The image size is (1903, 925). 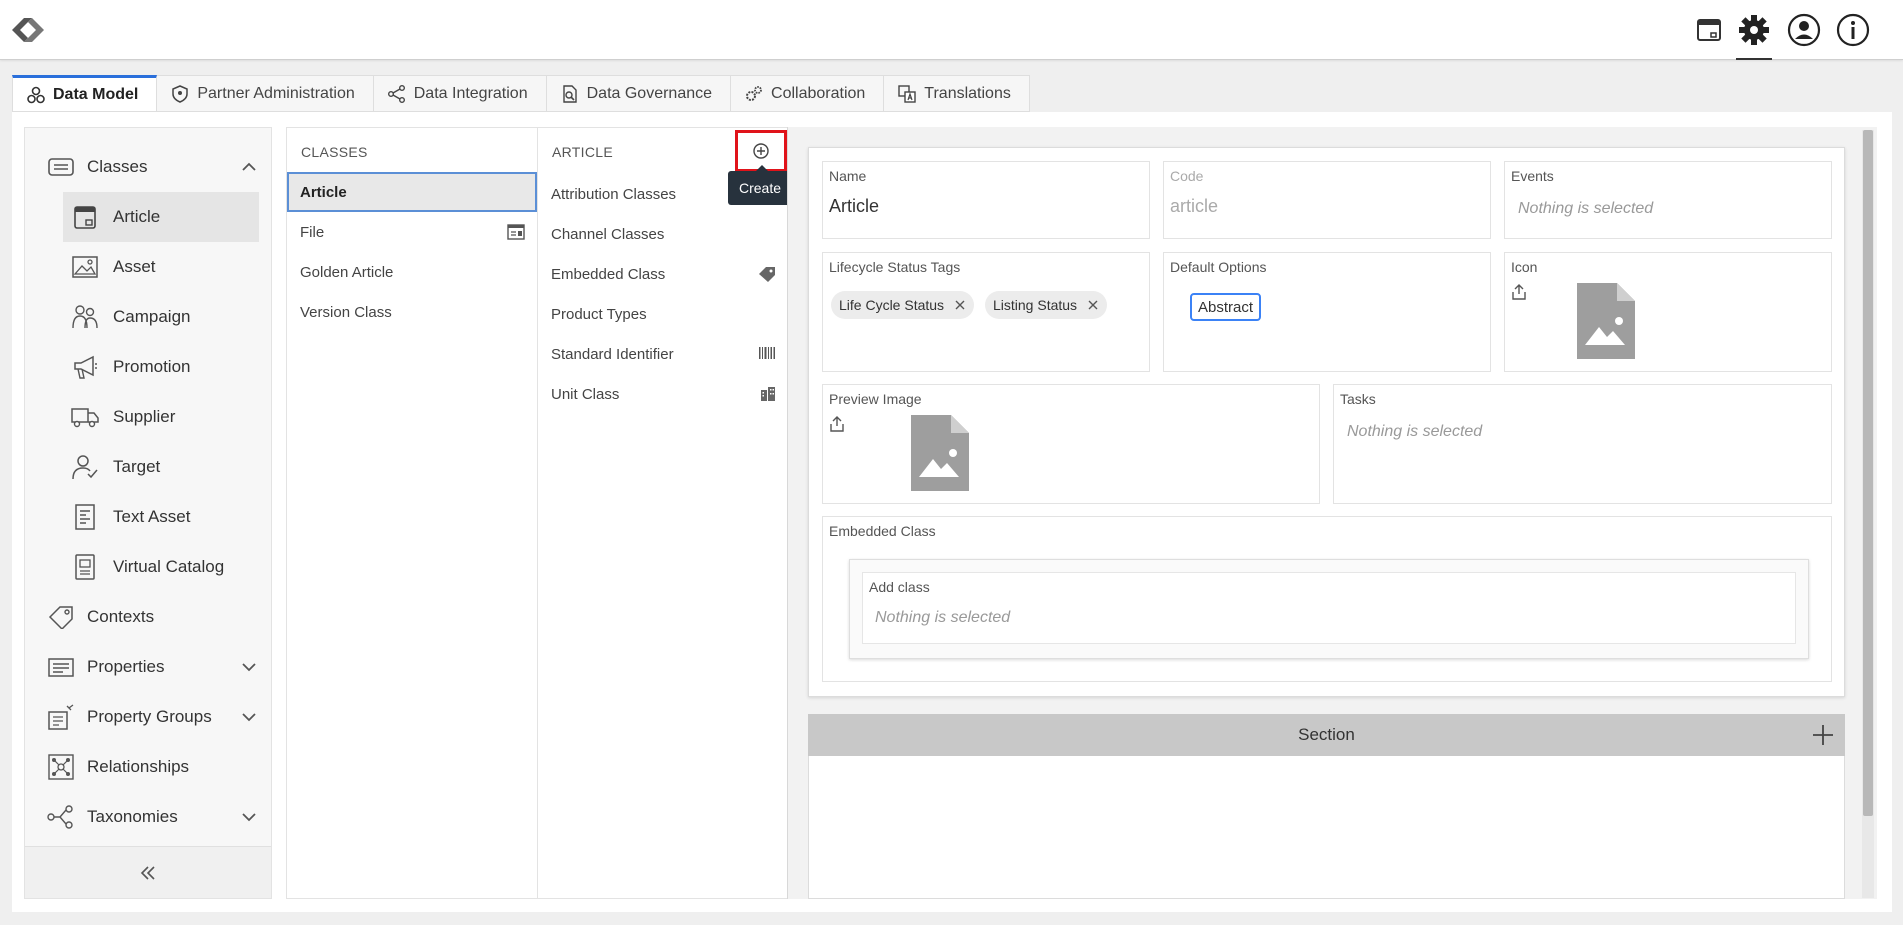 What do you see at coordinates (942, 618) in the screenshot?
I see `add-class-value: Nothing is selected` at bounding box center [942, 618].